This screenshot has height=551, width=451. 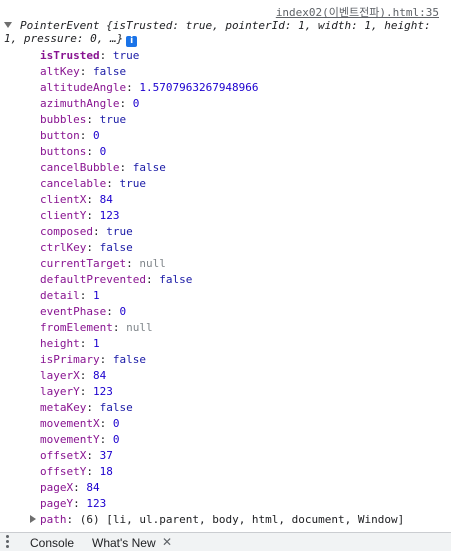 I want to click on property-row: clientY: 123, so click(x=80, y=215).